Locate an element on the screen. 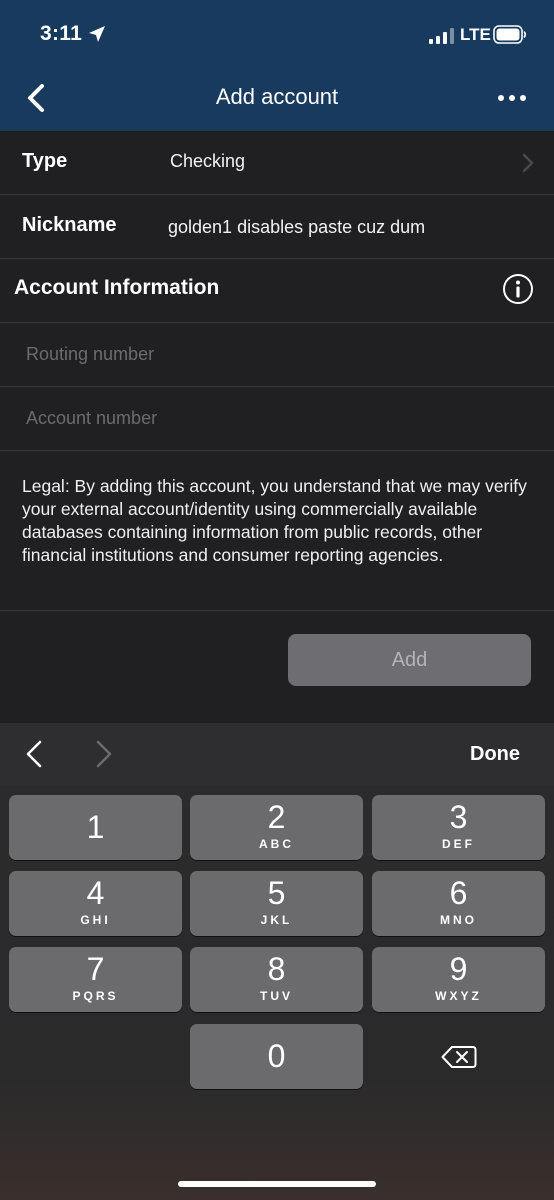 The image size is (554, 1200). key-digit: 7 is located at coordinates (95, 969).